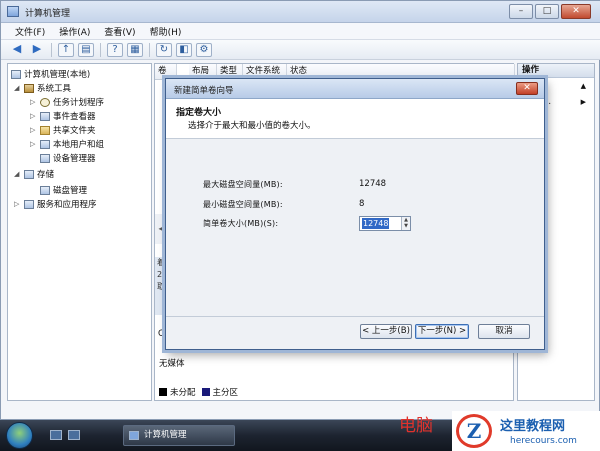 The width and height of the screenshot is (600, 451). I want to click on submenu-arrow-icon: ▶, so click(583, 102).